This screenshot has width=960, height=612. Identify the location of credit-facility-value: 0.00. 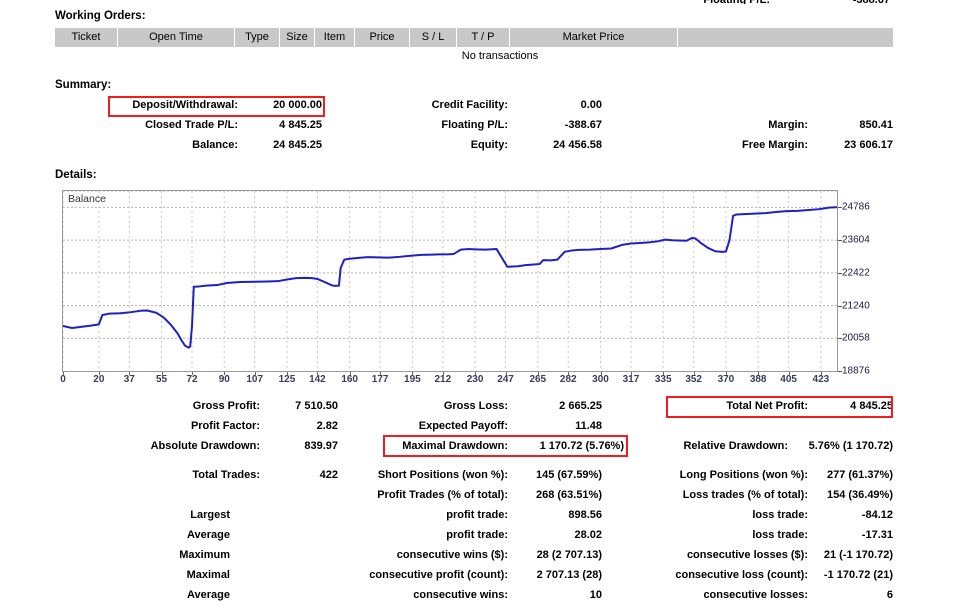
(591, 105).